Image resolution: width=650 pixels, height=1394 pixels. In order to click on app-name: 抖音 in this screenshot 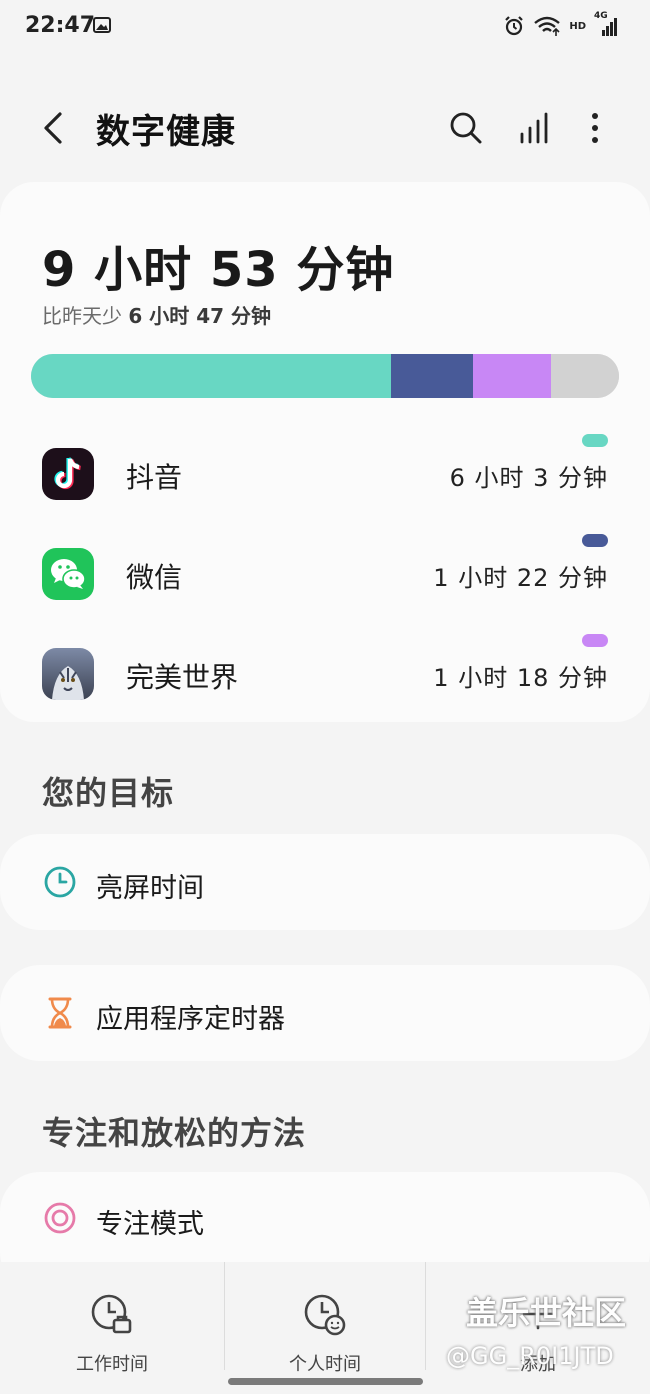, I will do `click(154, 477)`.